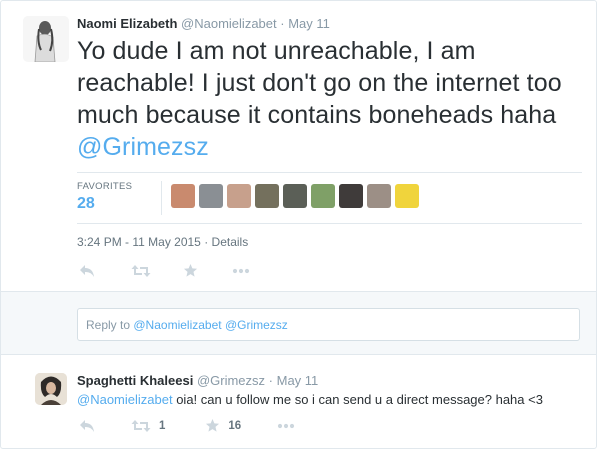  What do you see at coordinates (229, 23) in the screenshot?
I see `author-handle: @Naomielizabet` at bounding box center [229, 23].